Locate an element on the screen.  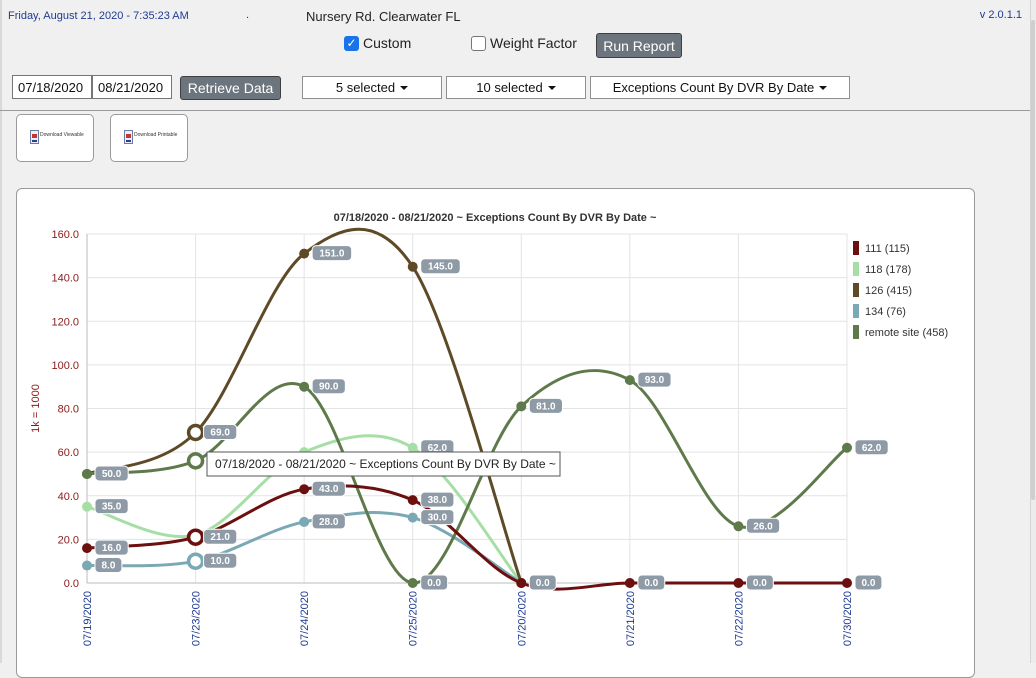
data-label: 35.0 is located at coordinates (112, 507).